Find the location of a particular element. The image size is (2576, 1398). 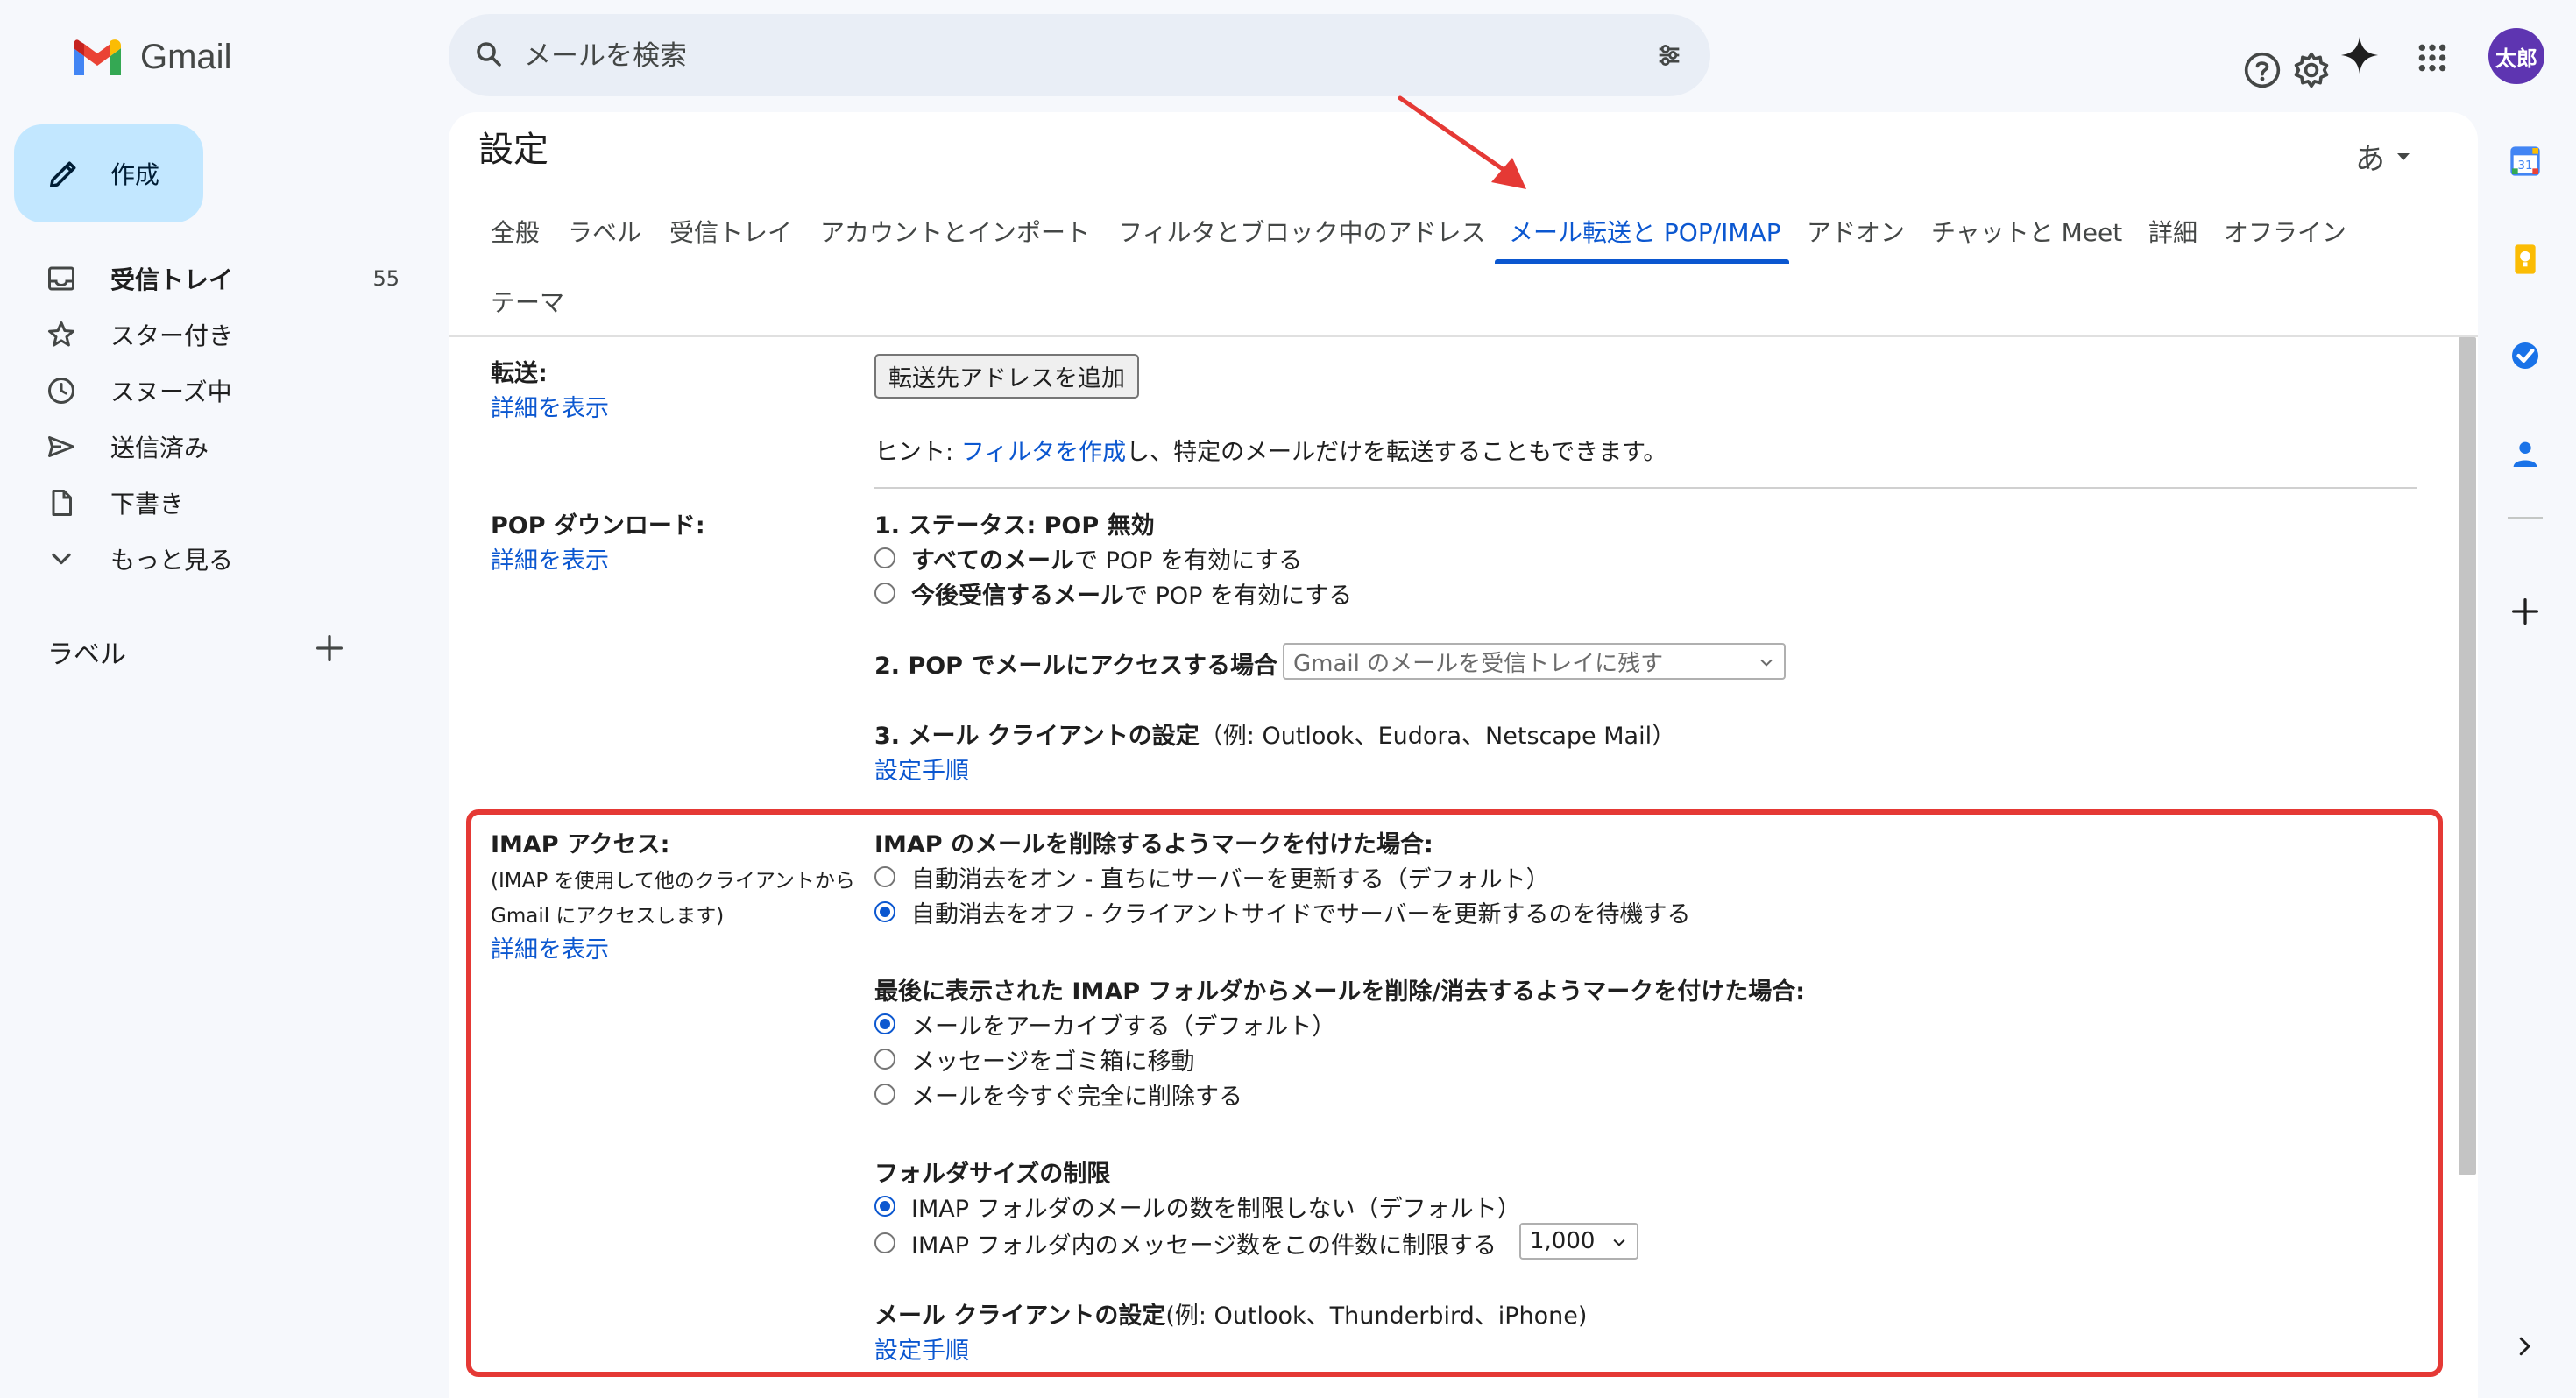

contacts-icon is located at coordinates (2525, 453).